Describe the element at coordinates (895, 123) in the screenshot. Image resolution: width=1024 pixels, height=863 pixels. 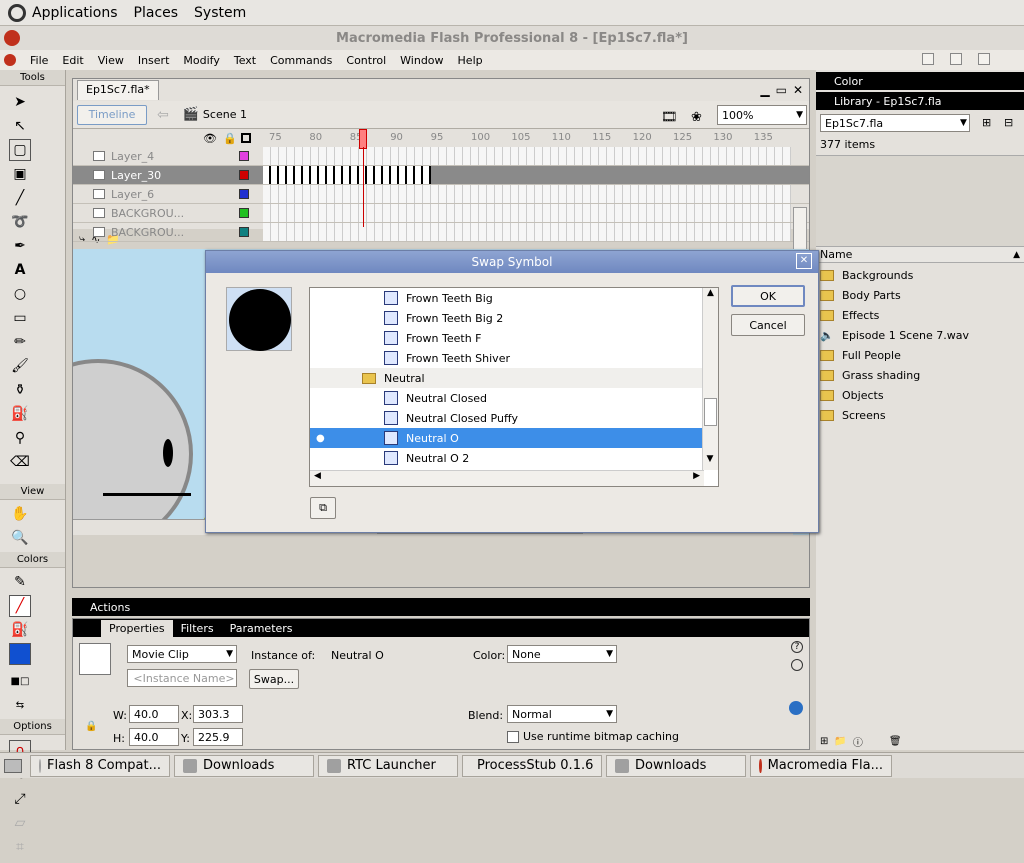
I see `library-document-select: Ep1Sc7.fla ▼` at that location.